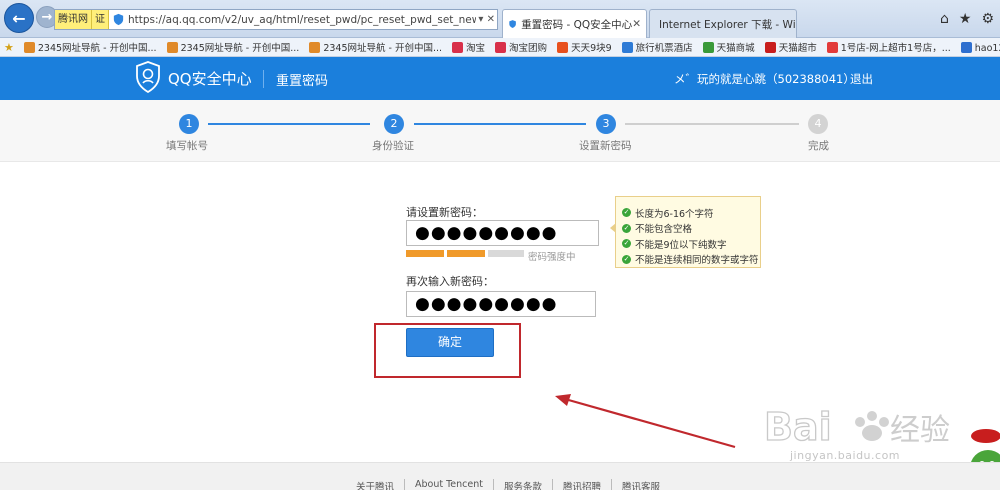 The height and width of the screenshot is (490, 1000). Describe the element at coordinates (502, 233) in the screenshot. I see `new-password-input: ●●●●●●●●●` at that location.